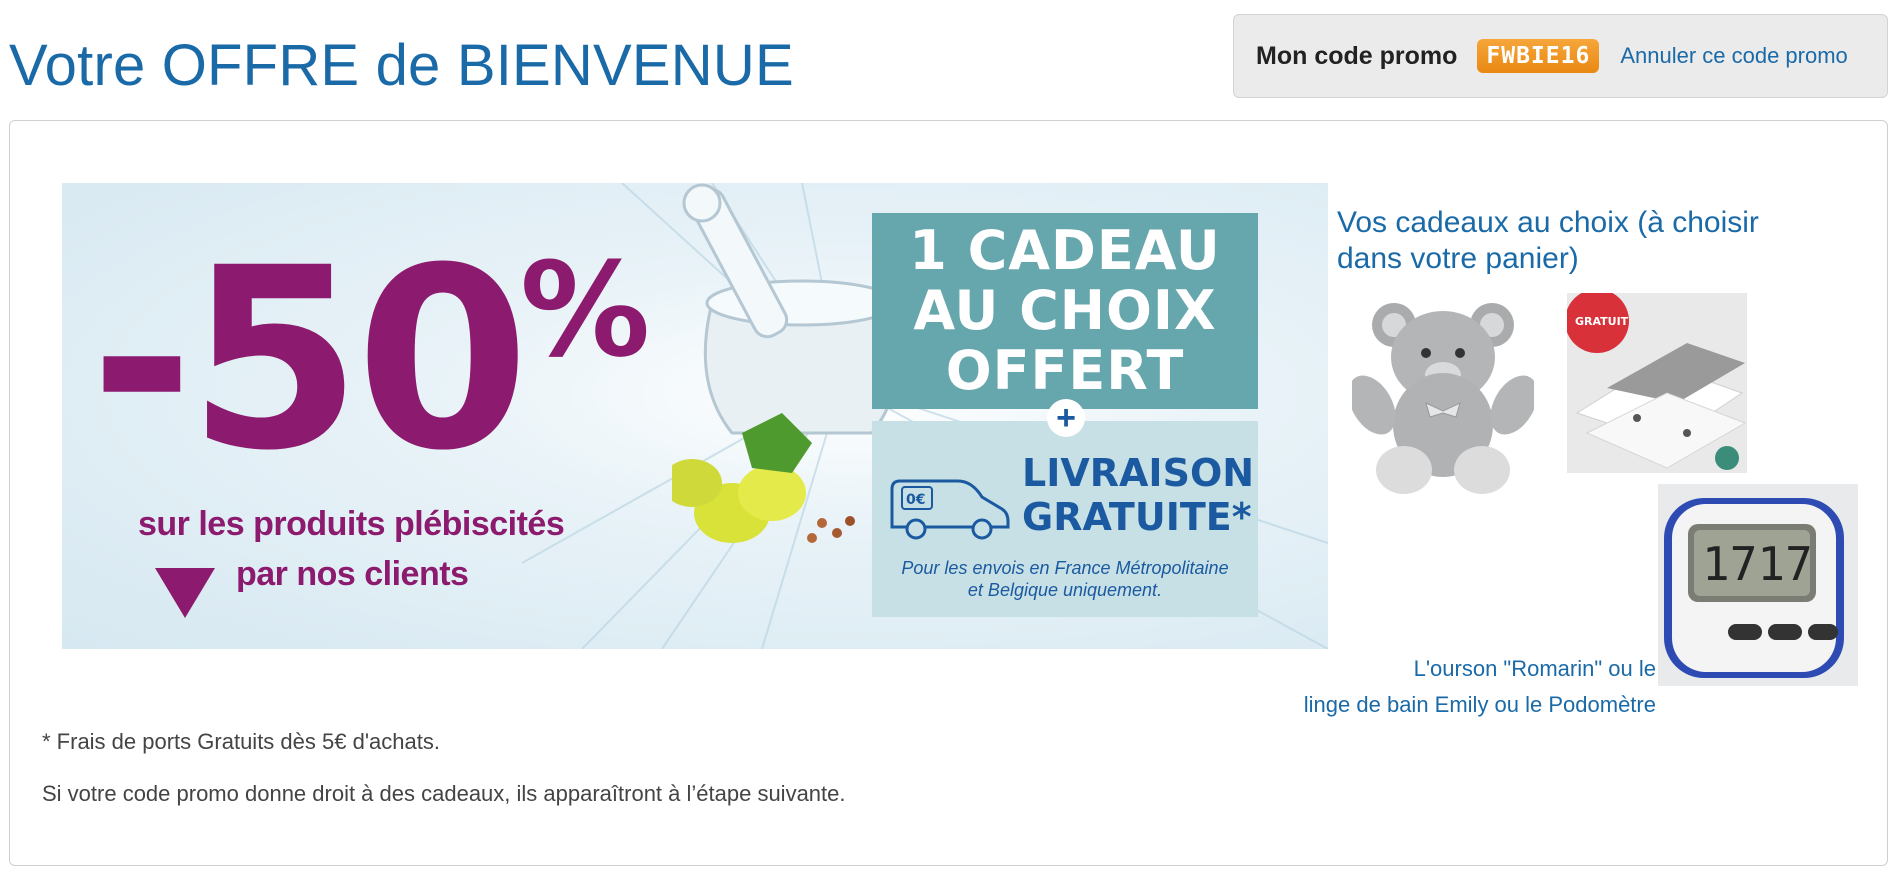 The height and width of the screenshot is (880, 1890). What do you see at coordinates (1538, 56) in the screenshot?
I see `promo-code-badge: FWBIE16` at bounding box center [1538, 56].